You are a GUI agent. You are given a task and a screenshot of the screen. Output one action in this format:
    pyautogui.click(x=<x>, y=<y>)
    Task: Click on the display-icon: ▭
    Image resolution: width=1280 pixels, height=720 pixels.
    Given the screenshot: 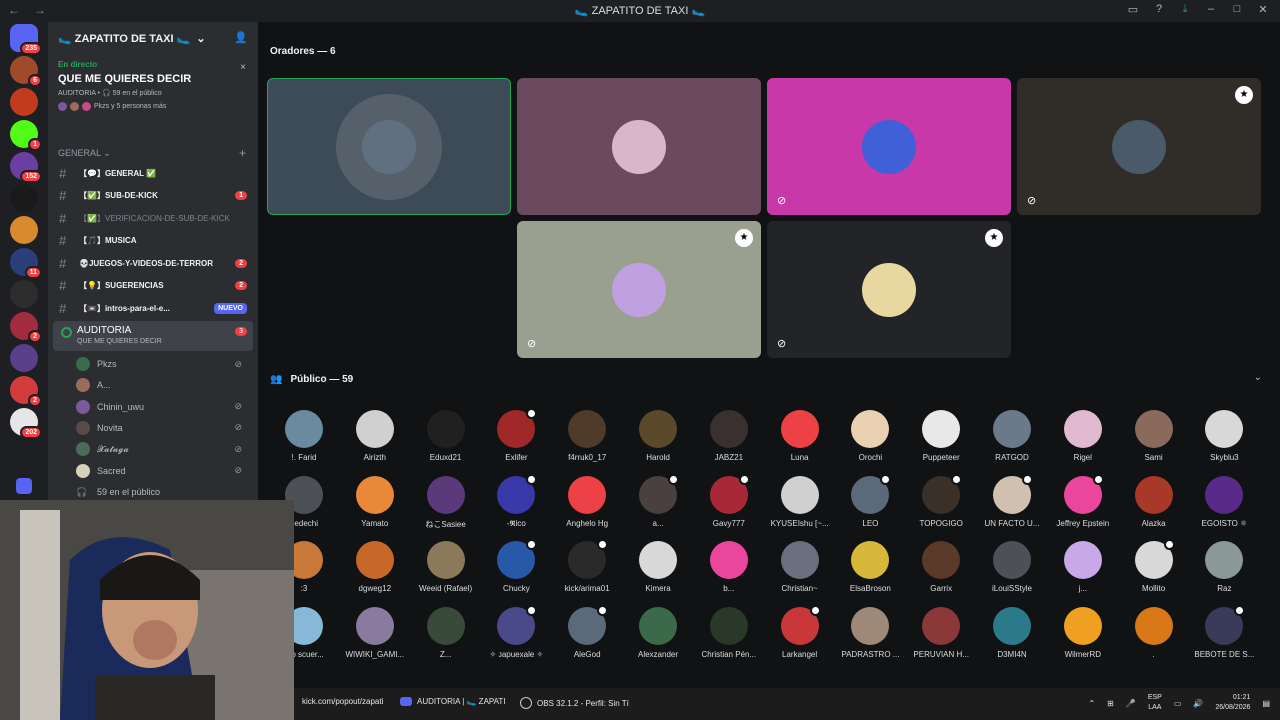 What is the action you would take?
    pyautogui.click(x=1178, y=703)
    